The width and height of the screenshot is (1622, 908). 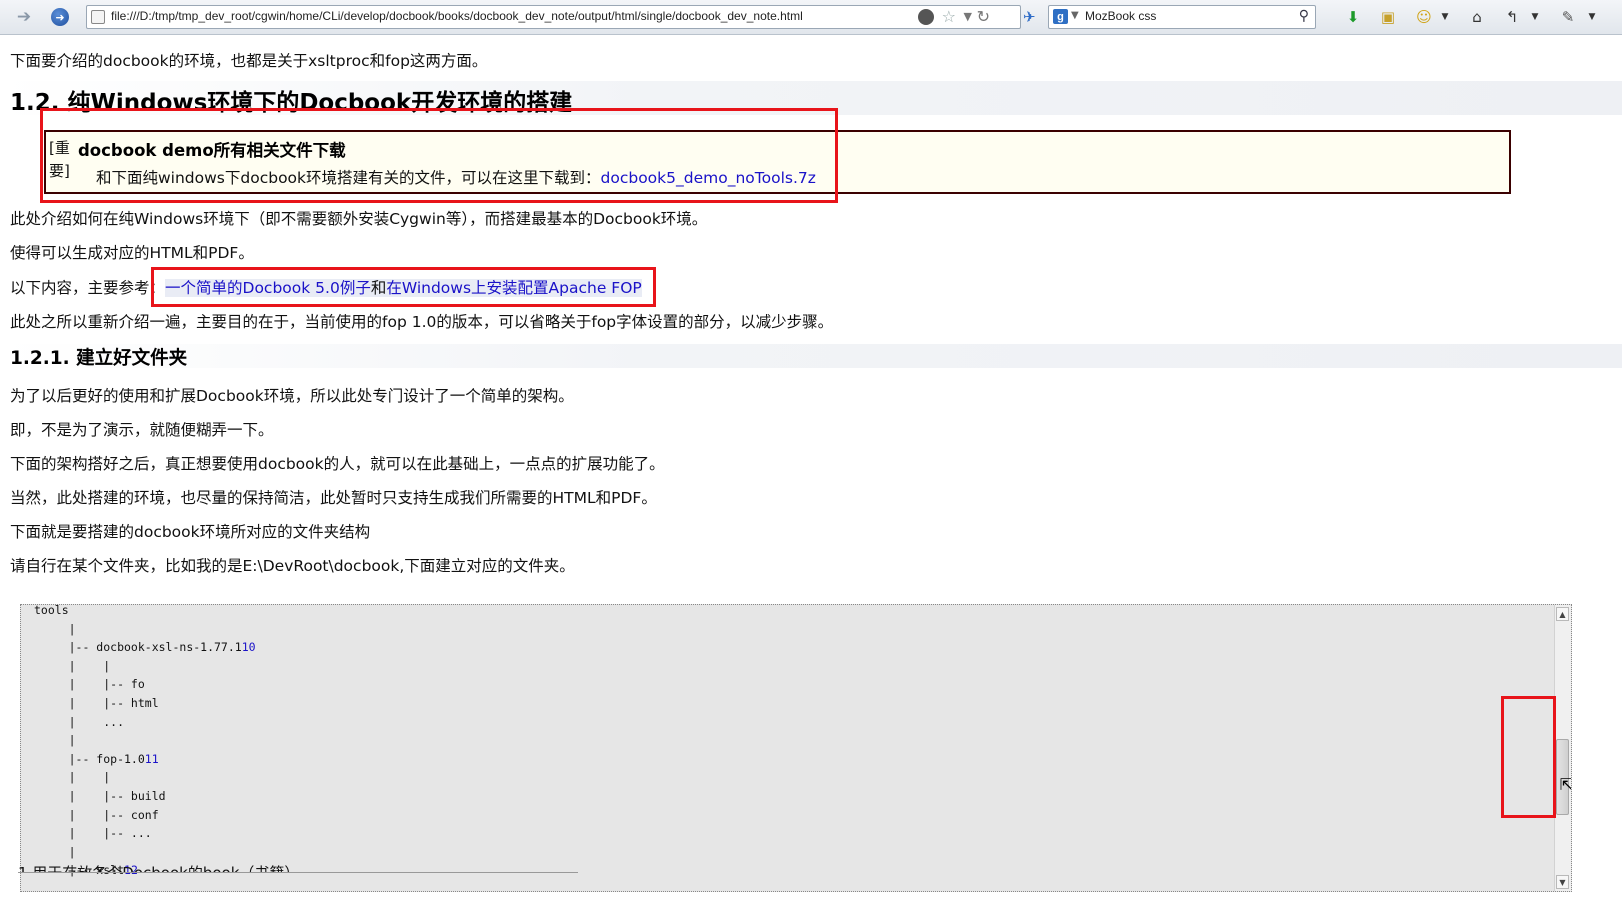 What do you see at coordinates (1565, 784) in the screenshot?
I see `mouse-cursor-icon: ⇱` at bounding box center [1565, 784].